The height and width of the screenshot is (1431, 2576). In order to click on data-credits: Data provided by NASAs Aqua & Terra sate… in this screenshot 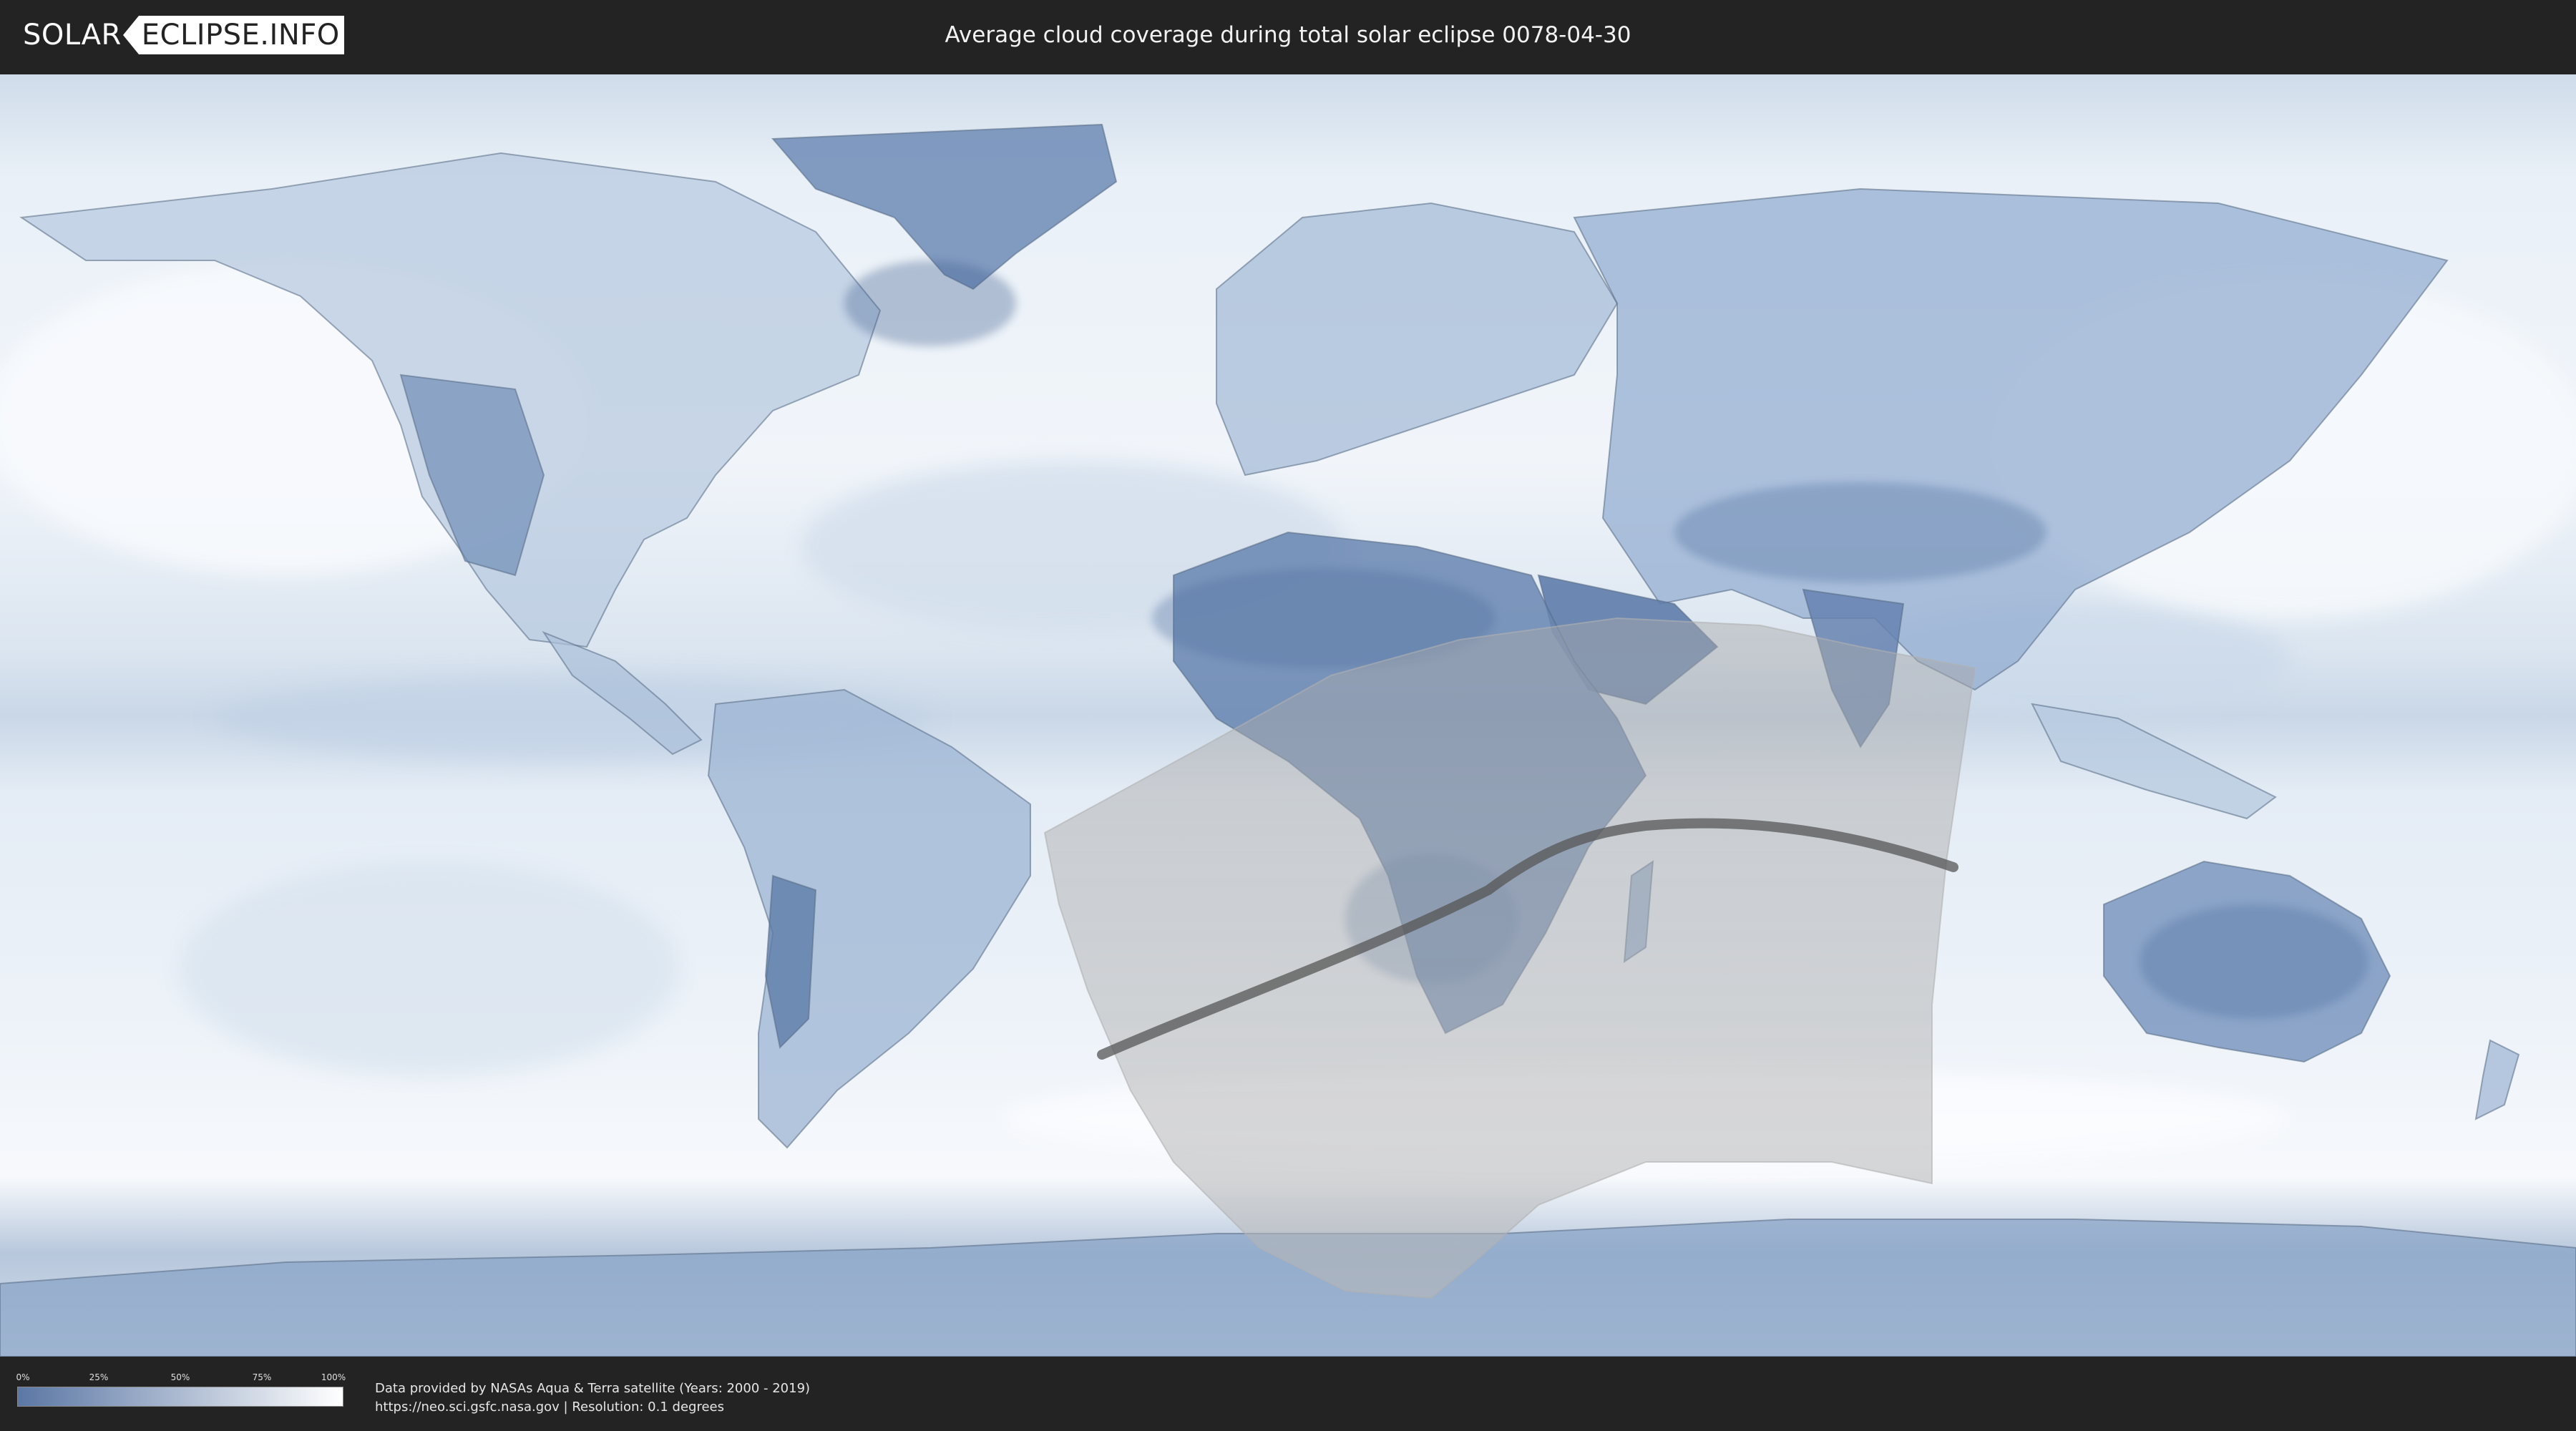, I will do `click(592, 1398)`.